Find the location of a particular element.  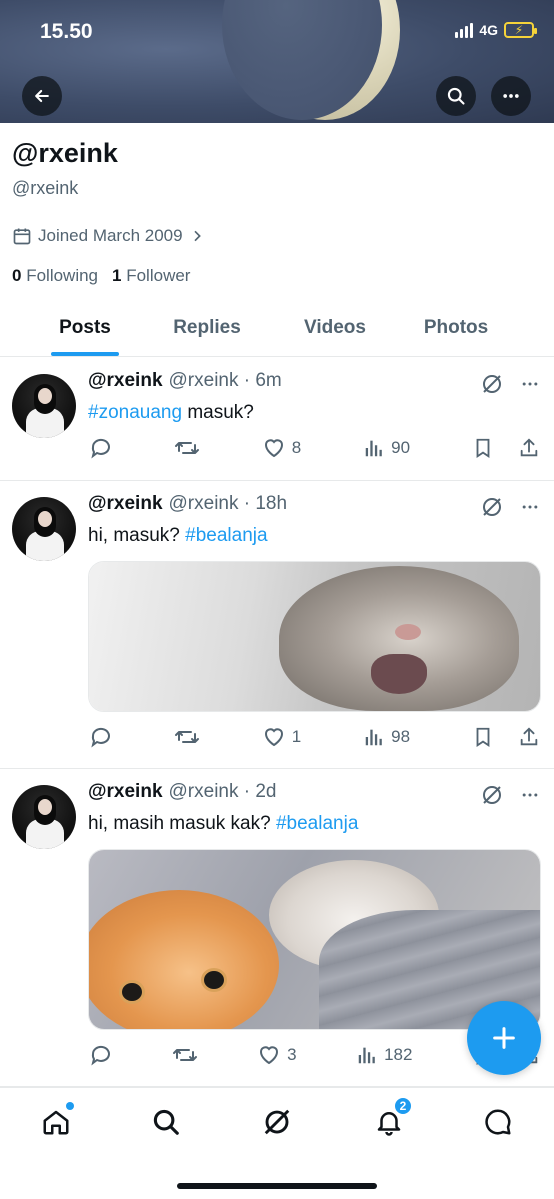

back-button is located at coordinates (42, 96).